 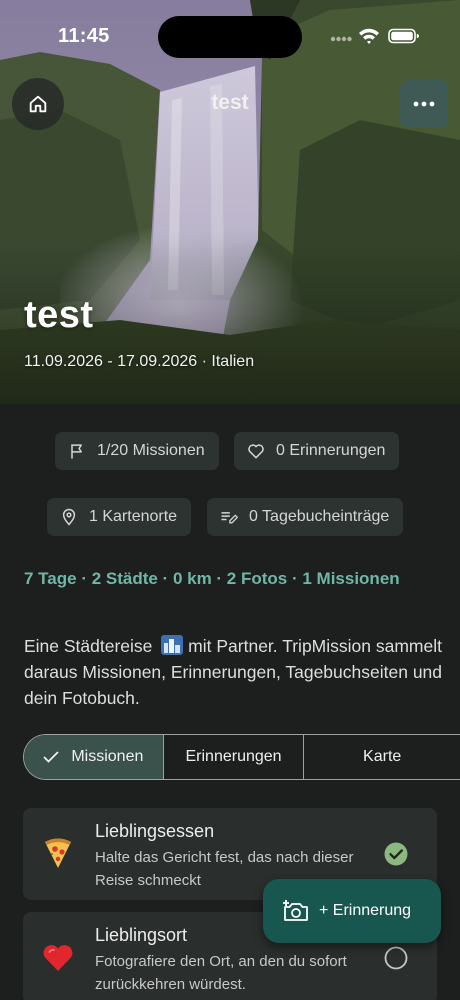 I want to click on empty-circle-icon, so click(x=396, y=958).